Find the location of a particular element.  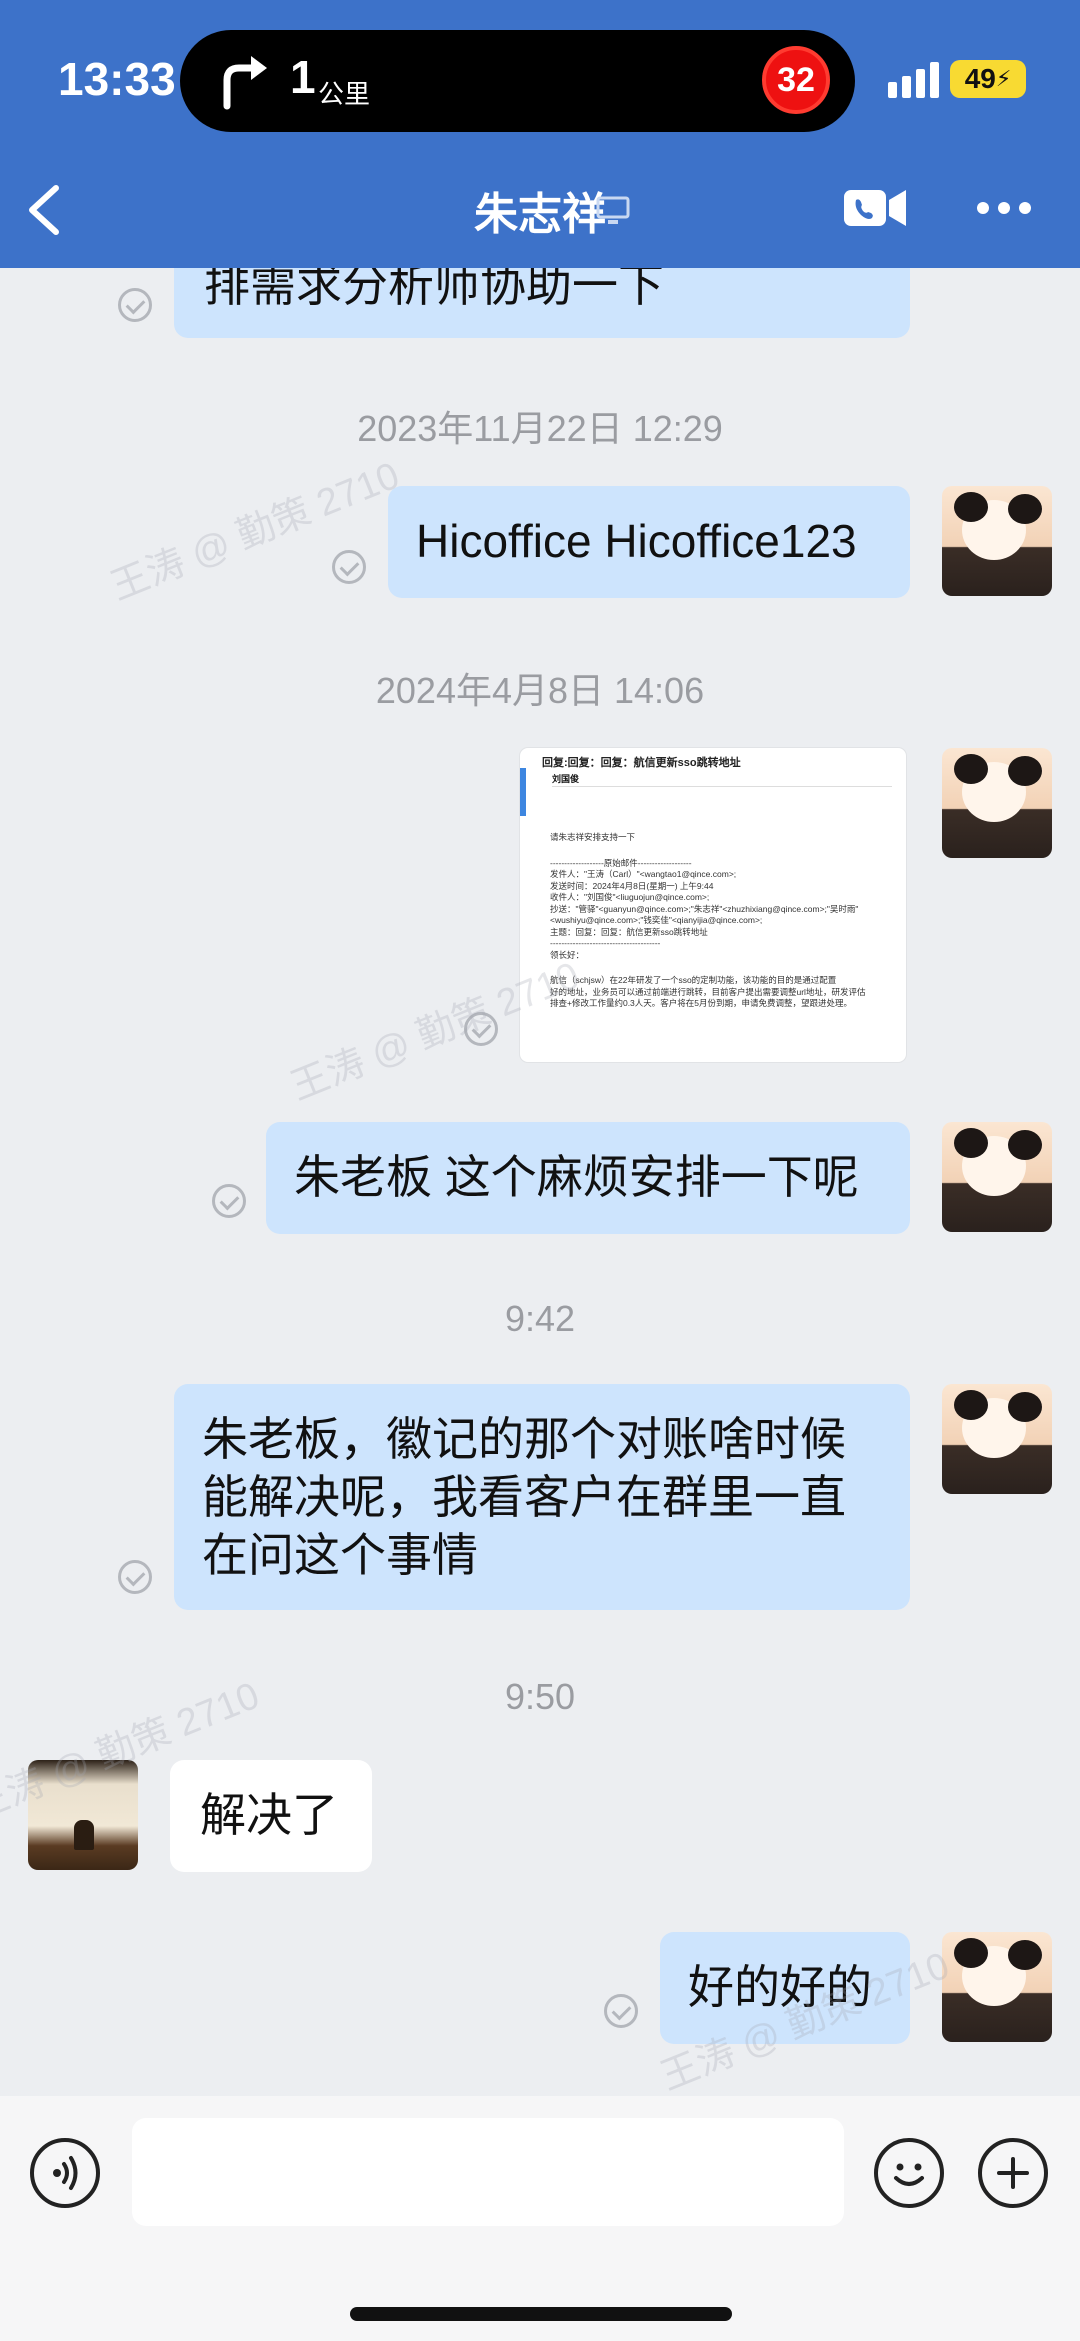

message-bubble: 解决了 is located at coordinates (271, 1816).